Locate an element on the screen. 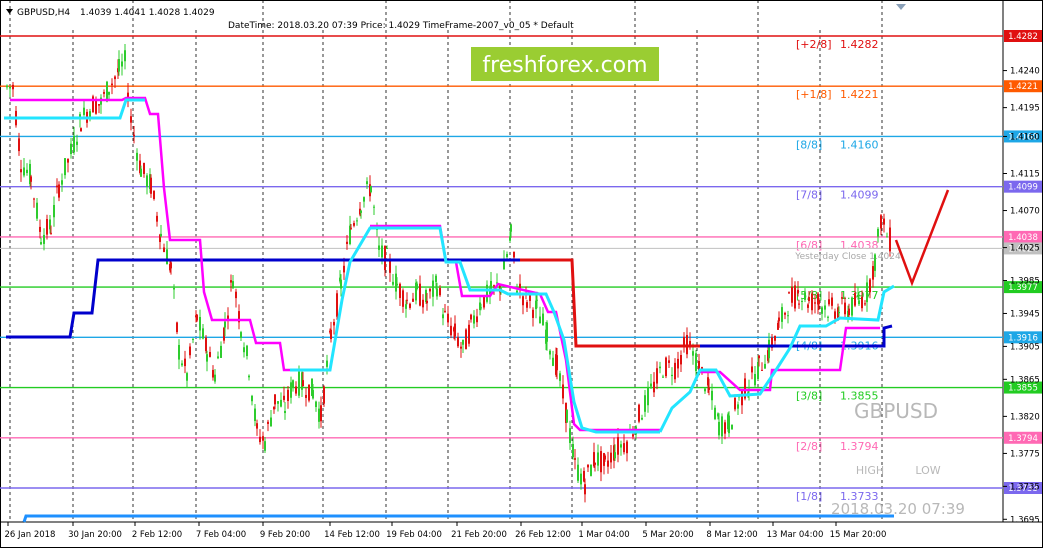 The width and height of the screenshot is (1043, 552). ytick-label-10: 1.3820 is located at coordinates (1025, 417).